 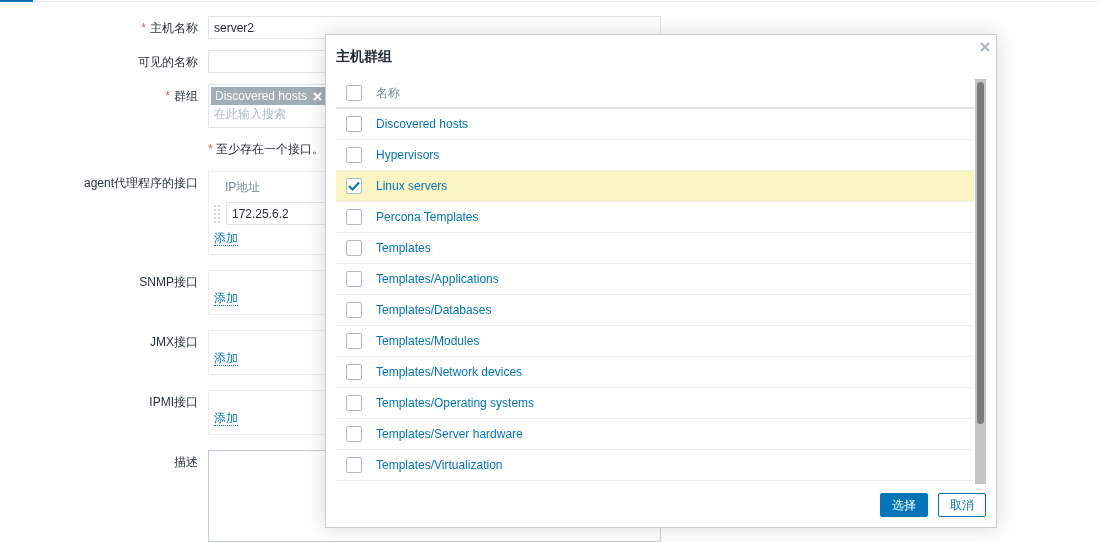 What do you see at coordinates (174, 342) in the screenshot?
I see `field-label: JMX接口` at bounding box center [174, 342].